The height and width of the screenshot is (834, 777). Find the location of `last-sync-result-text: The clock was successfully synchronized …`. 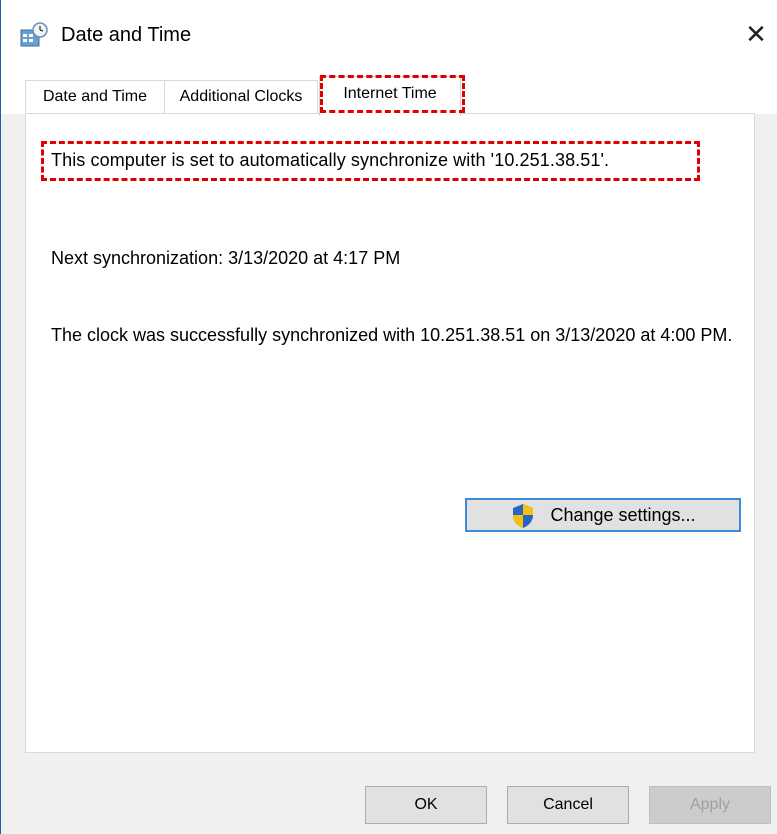

last-sync-result-text: The clock was successfully synchronized … is located at coordinates (392, 335).